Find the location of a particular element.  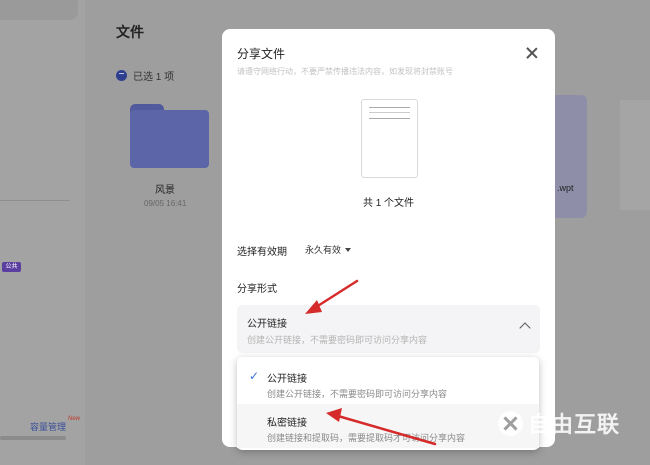

sidebar: 公共 容量管理 New is located at coordinates (42, 232).